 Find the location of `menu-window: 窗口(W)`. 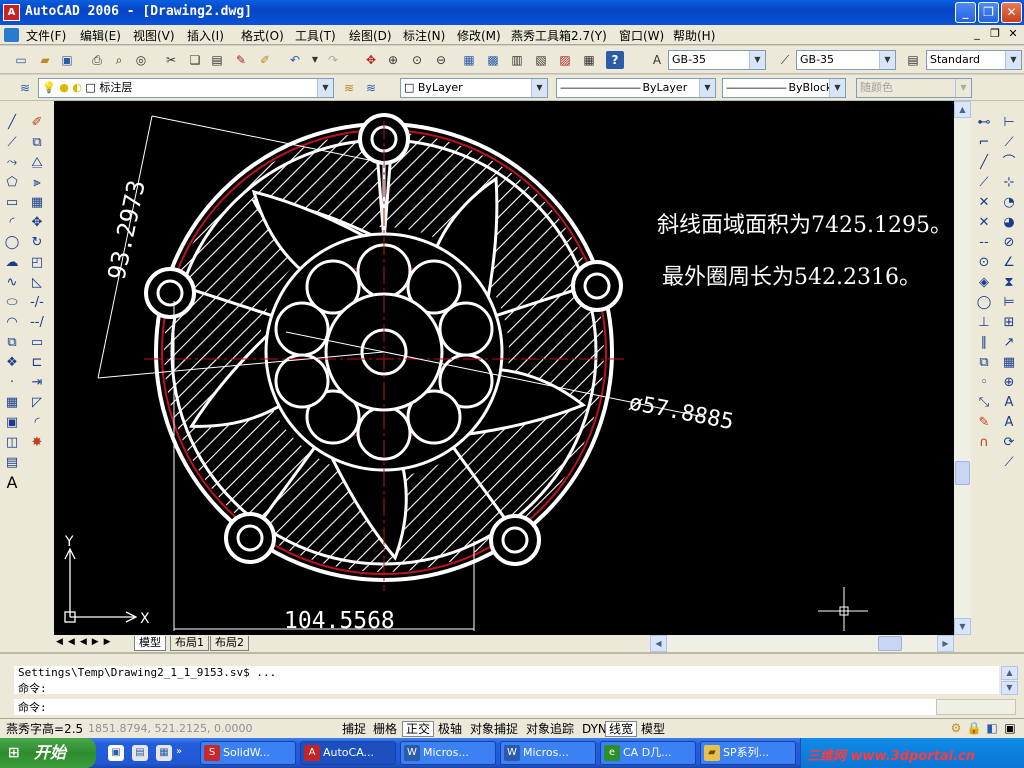

menu-window: 窗口(W) is located at coordinates (641, 35).